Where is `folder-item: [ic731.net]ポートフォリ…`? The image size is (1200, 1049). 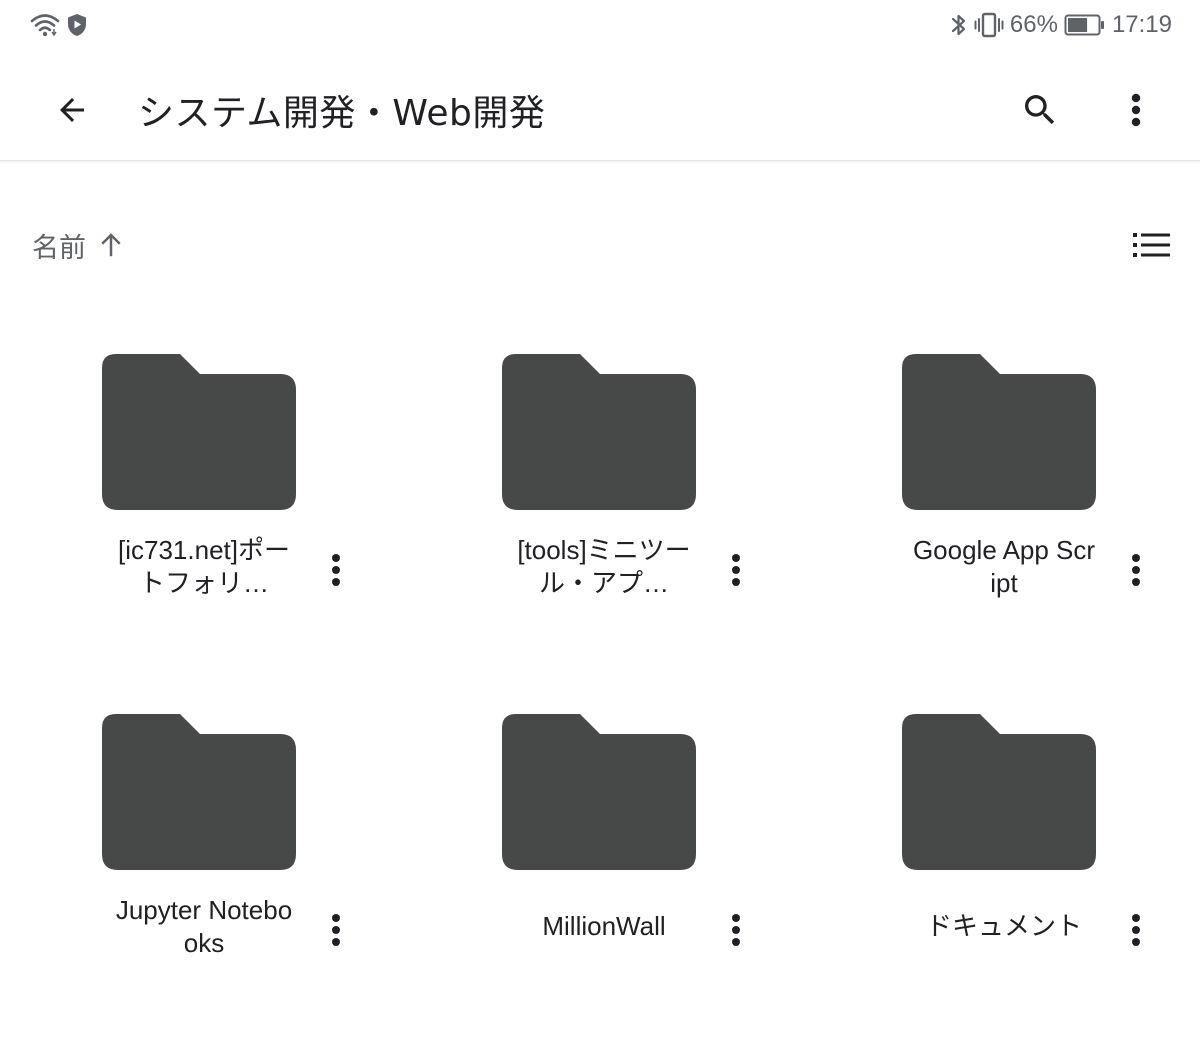 folder-item: [ic731.net]ポートフォリ… is located at coordinates (200, 514).